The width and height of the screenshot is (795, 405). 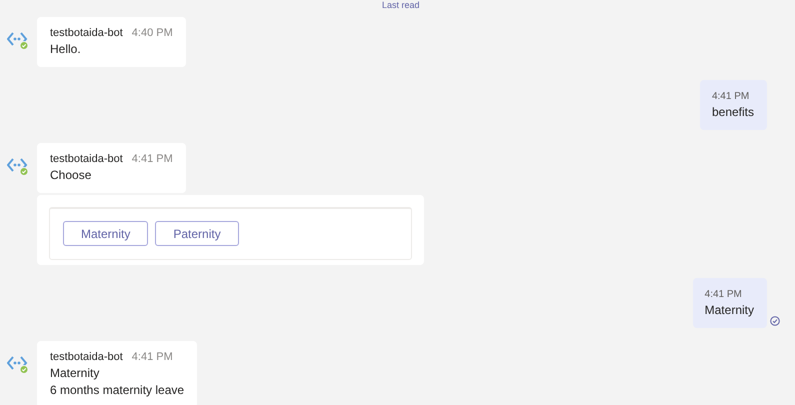 I want to click on message-text: benefits, so click(x=733, y=112).